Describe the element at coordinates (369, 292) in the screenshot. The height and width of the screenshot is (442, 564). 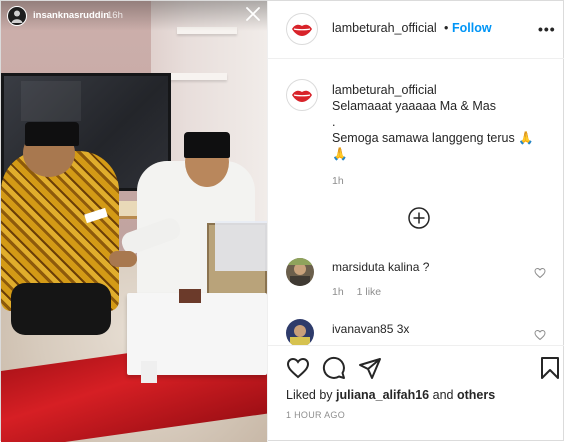
I see `comment-likes: 1 like` at that location.